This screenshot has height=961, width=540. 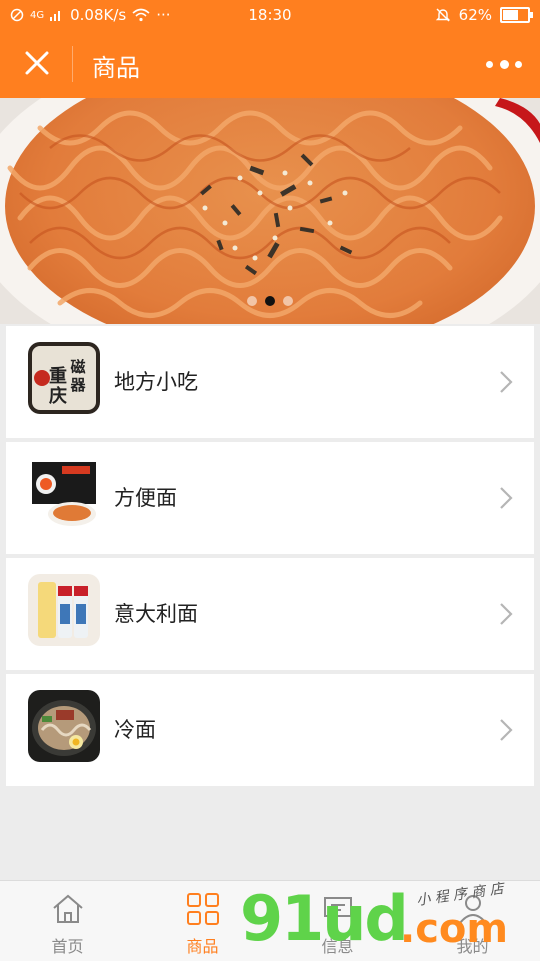 I want to click on battery-icon, so click(x=516, y=15).